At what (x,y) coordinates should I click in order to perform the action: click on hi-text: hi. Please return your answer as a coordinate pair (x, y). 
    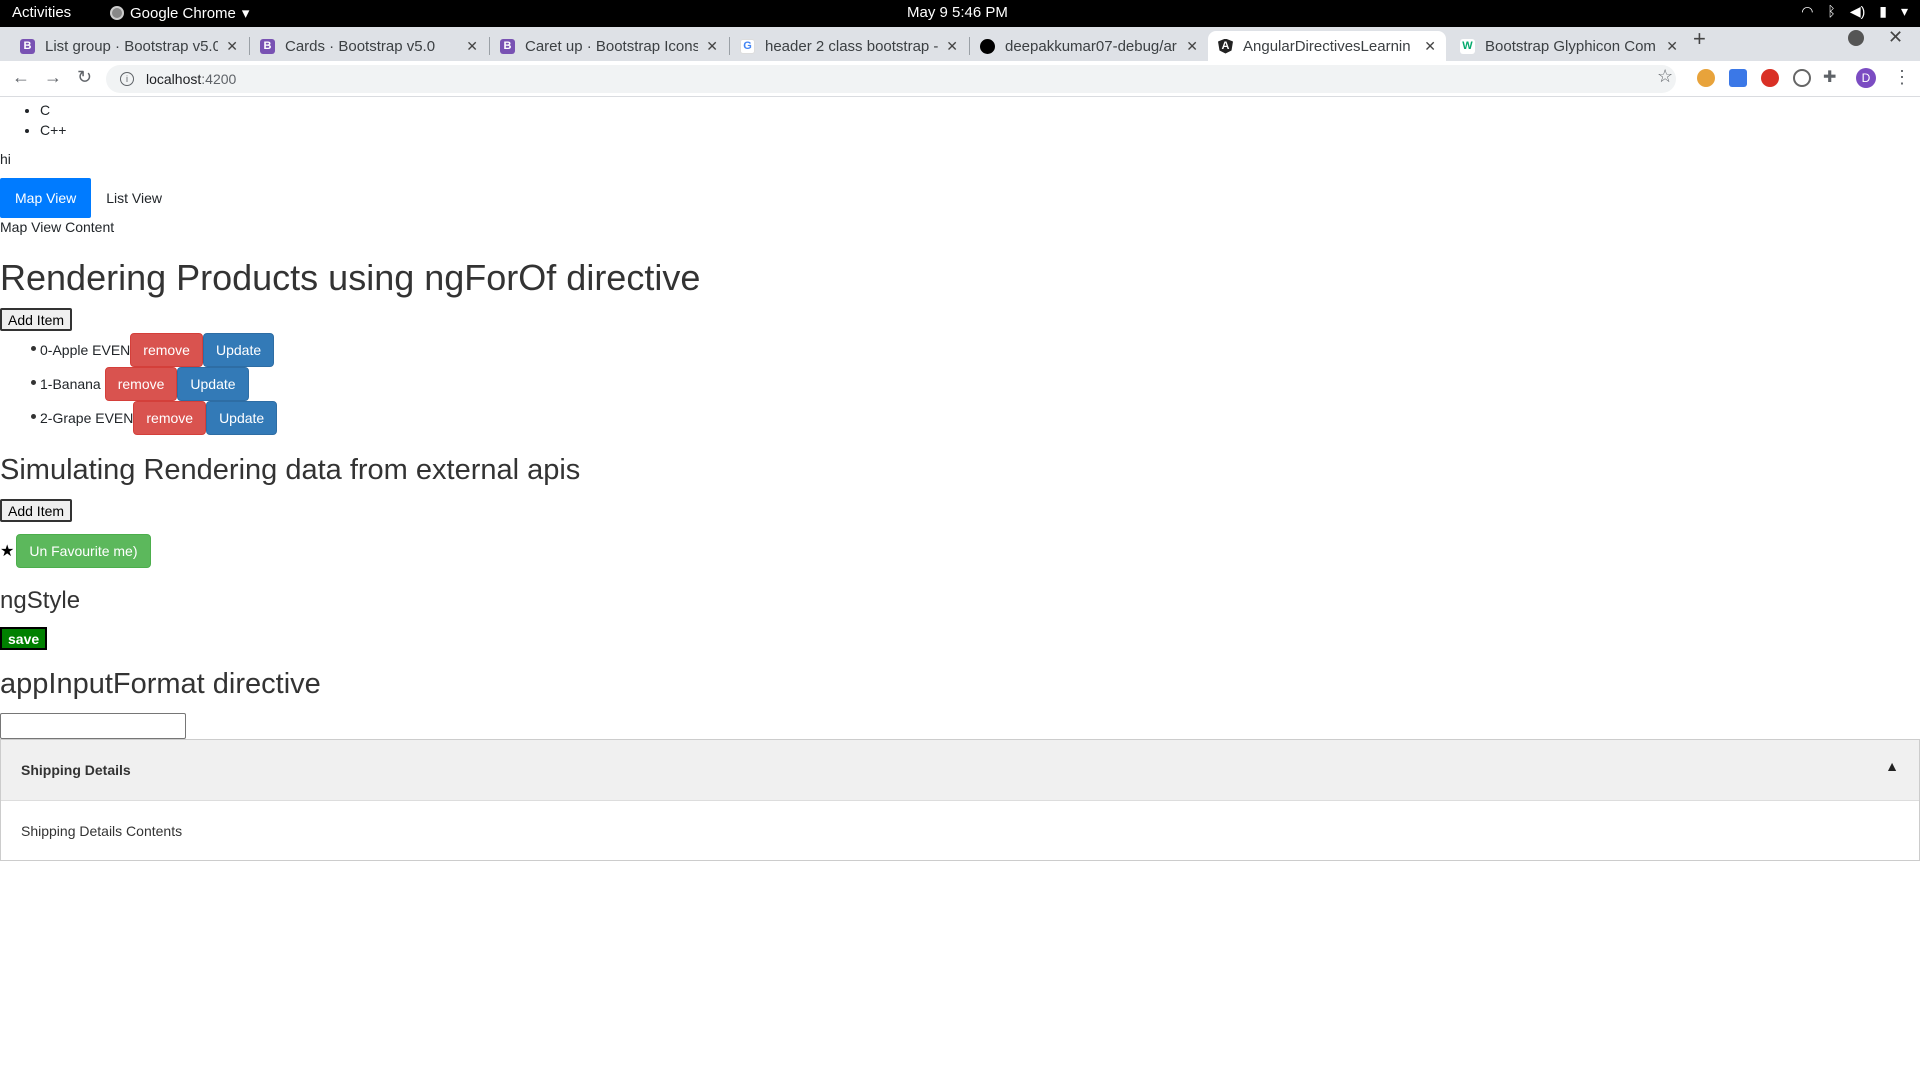
    Looking at the image, I should click on (5, 159).